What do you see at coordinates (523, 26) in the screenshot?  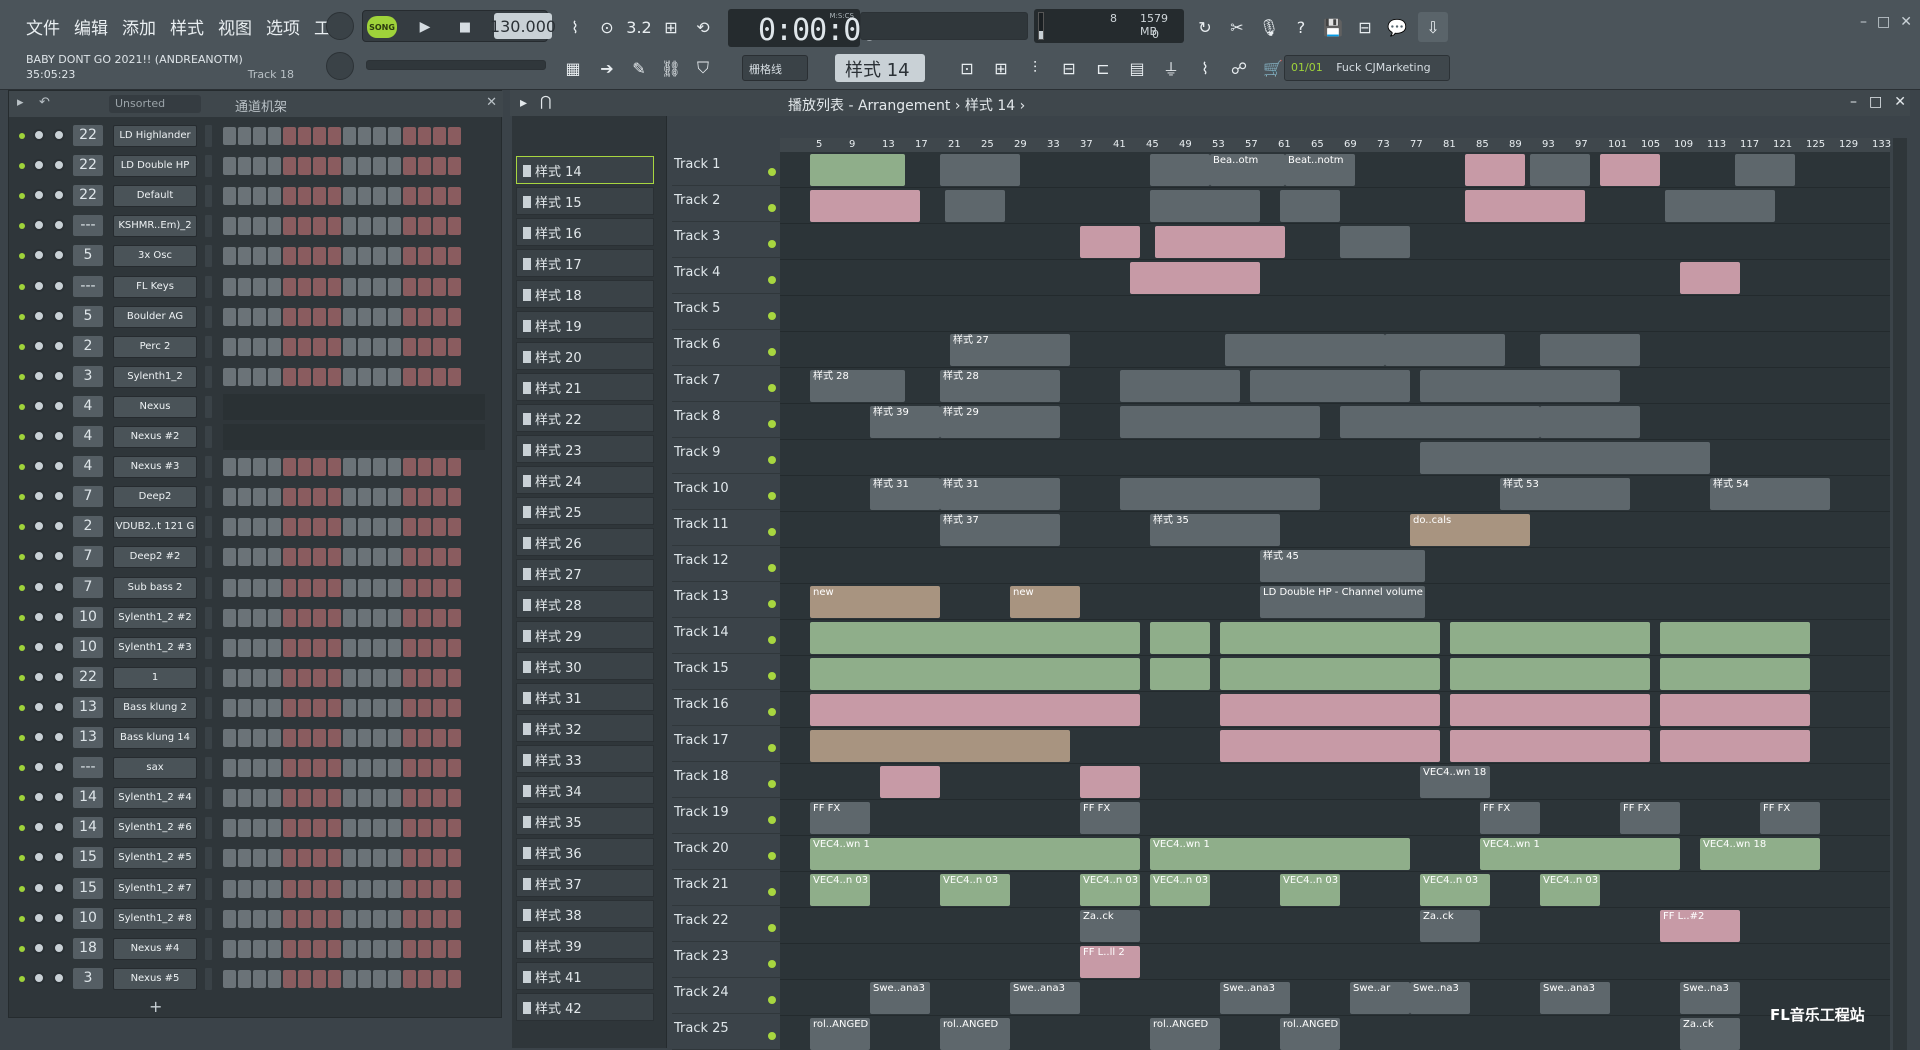 I see `tempo-display: 130.000` at bounding box center [523, 26].